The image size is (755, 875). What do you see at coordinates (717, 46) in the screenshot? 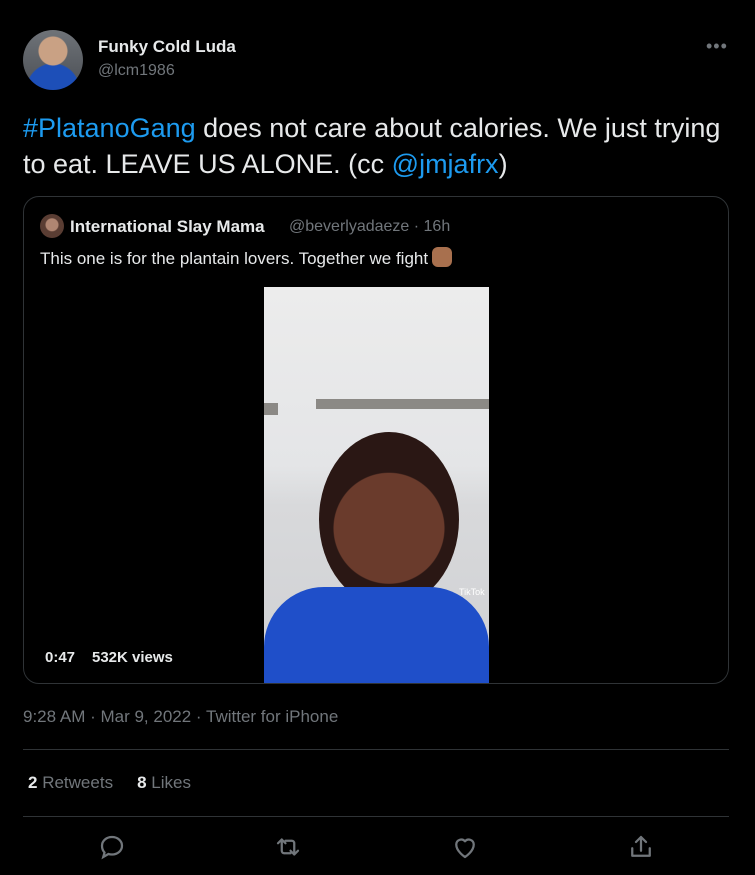
I see `more-options-icon: •••` at bounding box center [717, 46].